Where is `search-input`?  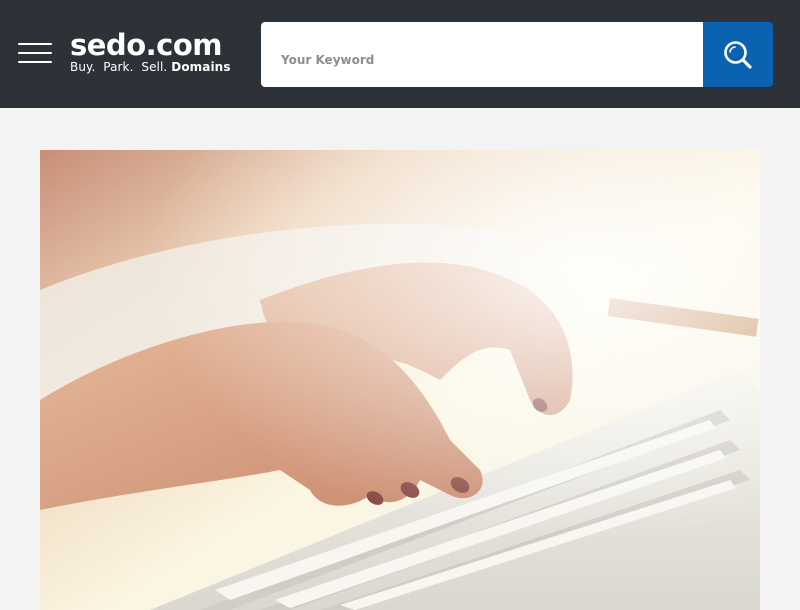 search-input is located at coordinates (482, 54).